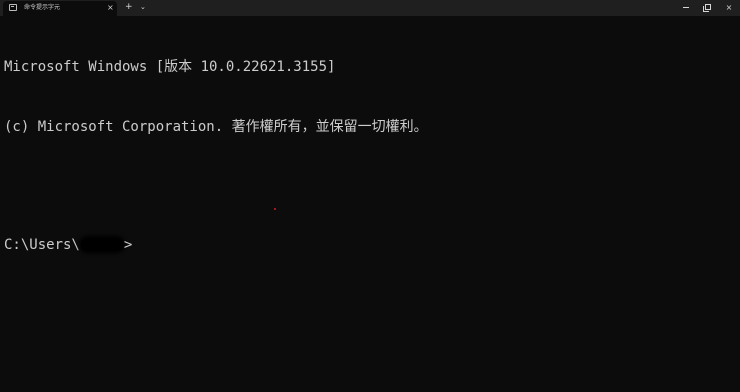 This screenshot has height=392, width=740. Describe the element at coordinates (128, 245) in the screenshot. I see `prompt-symbol: >` at that location.